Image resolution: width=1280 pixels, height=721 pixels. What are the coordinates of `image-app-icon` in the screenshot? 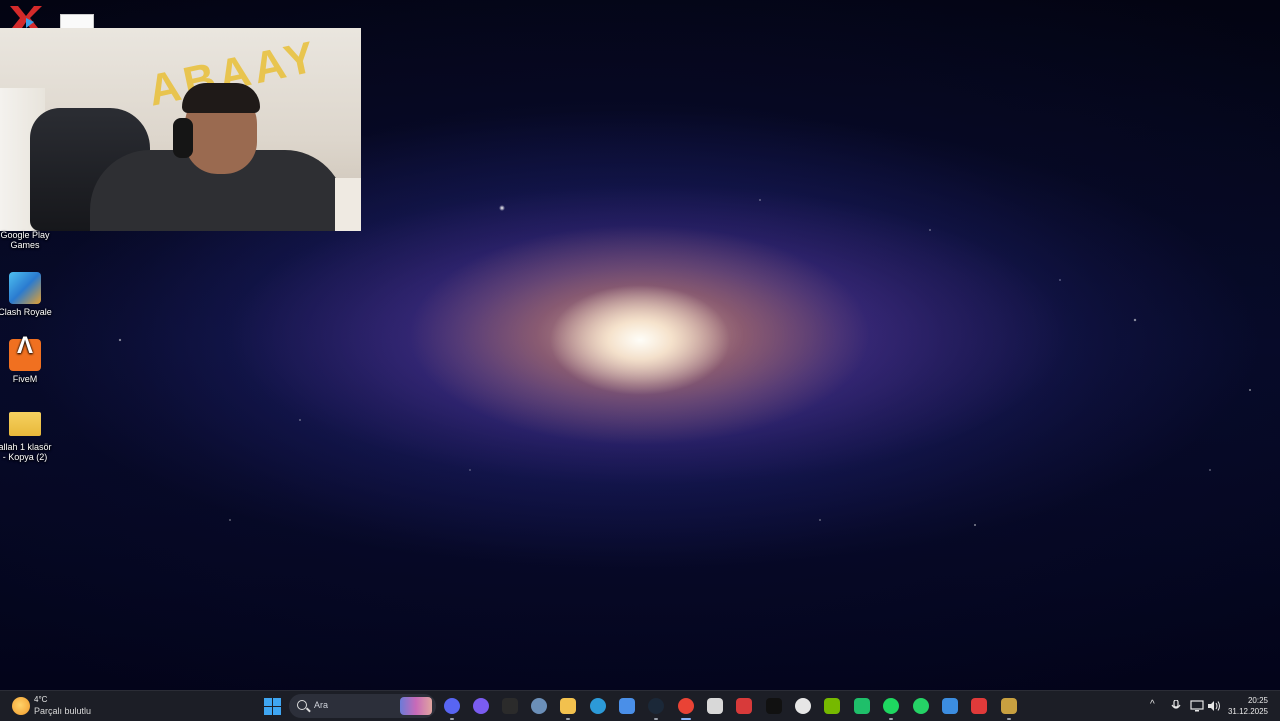 It's located at (950, 706).